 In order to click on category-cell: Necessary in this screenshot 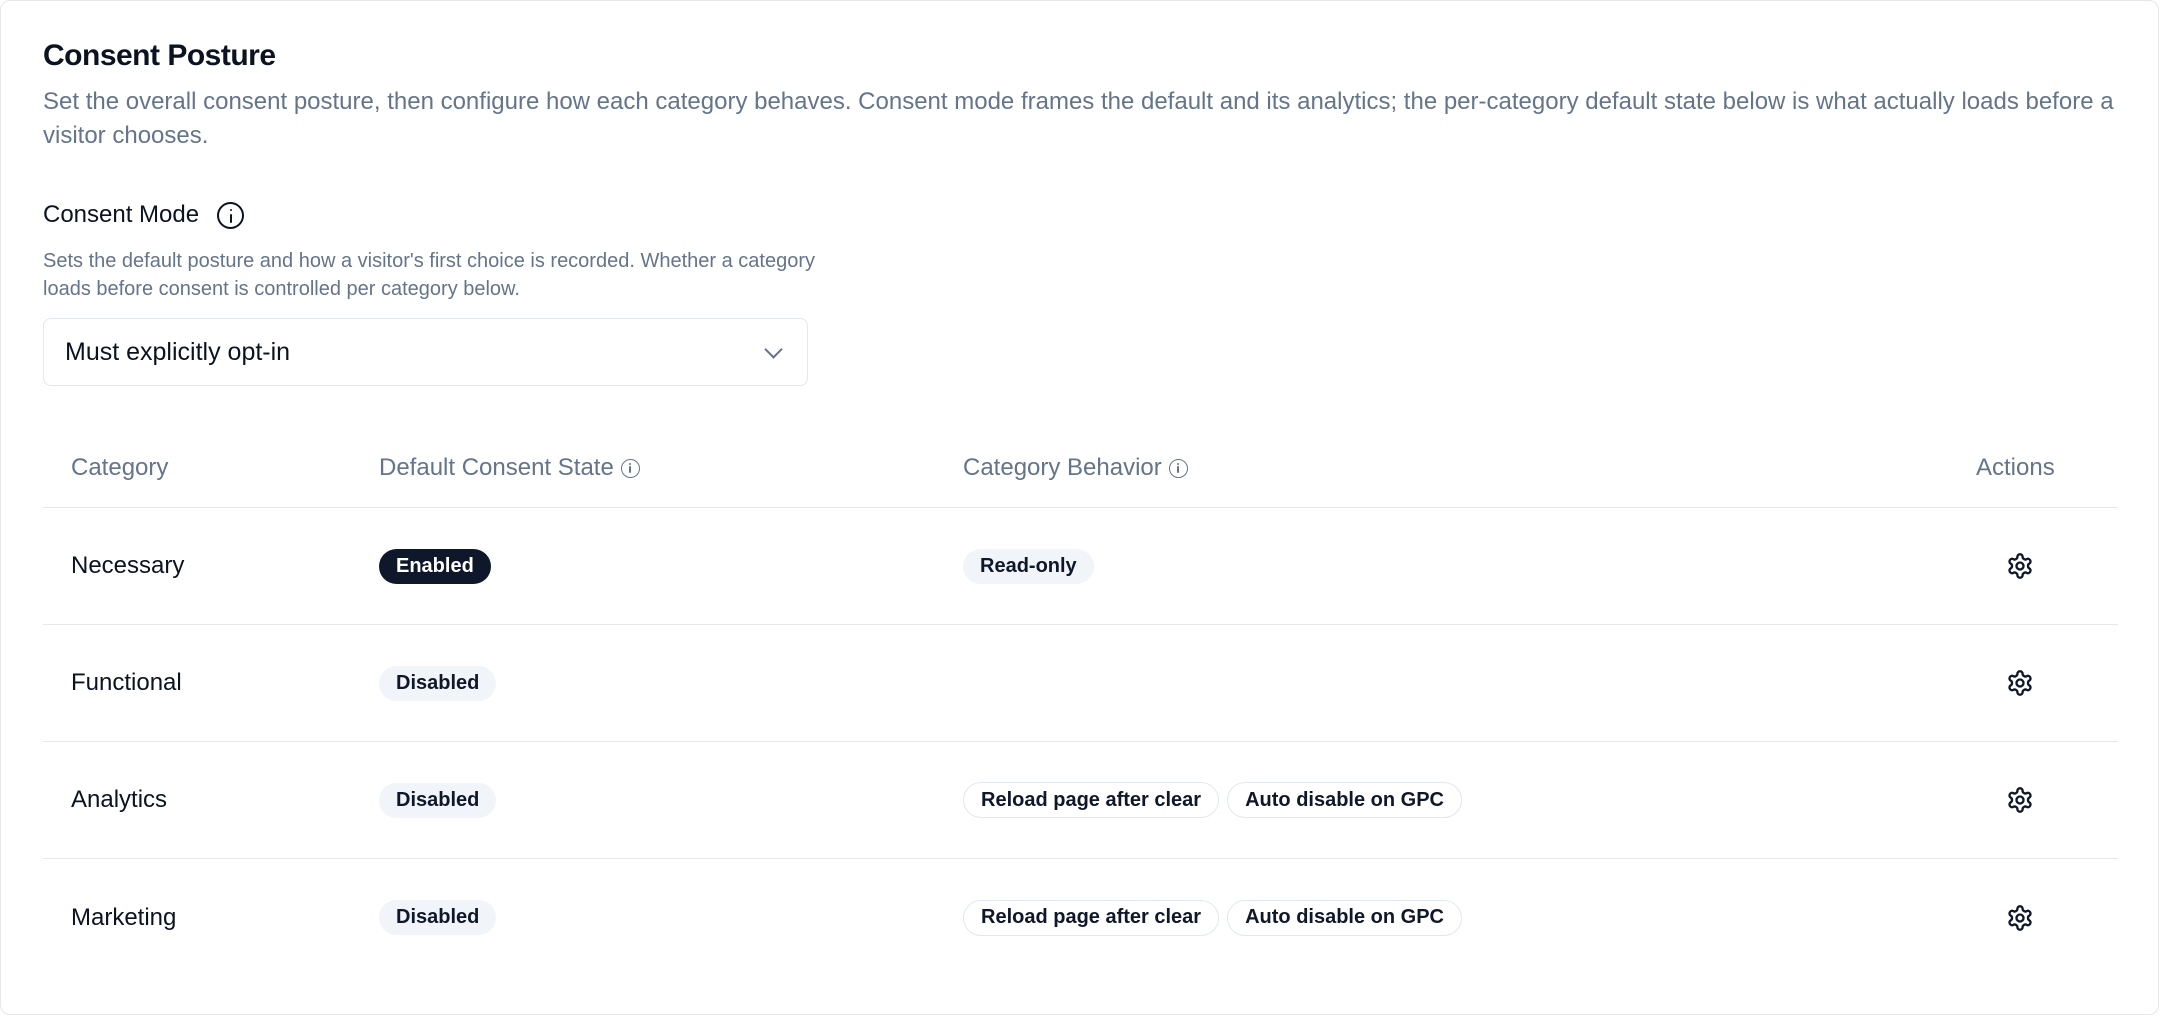, I will do `click(127, 566)`.